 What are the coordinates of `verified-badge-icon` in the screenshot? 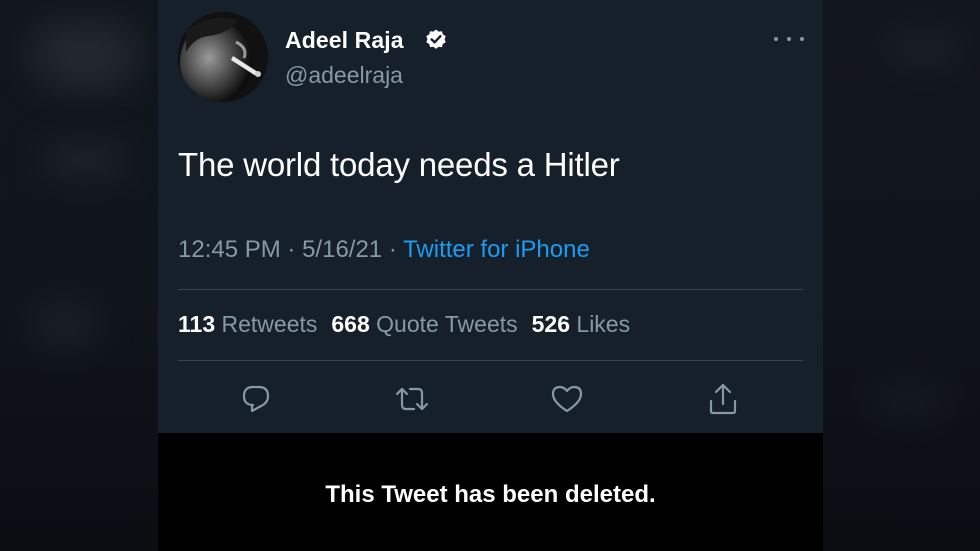 It's located at (436, 40).